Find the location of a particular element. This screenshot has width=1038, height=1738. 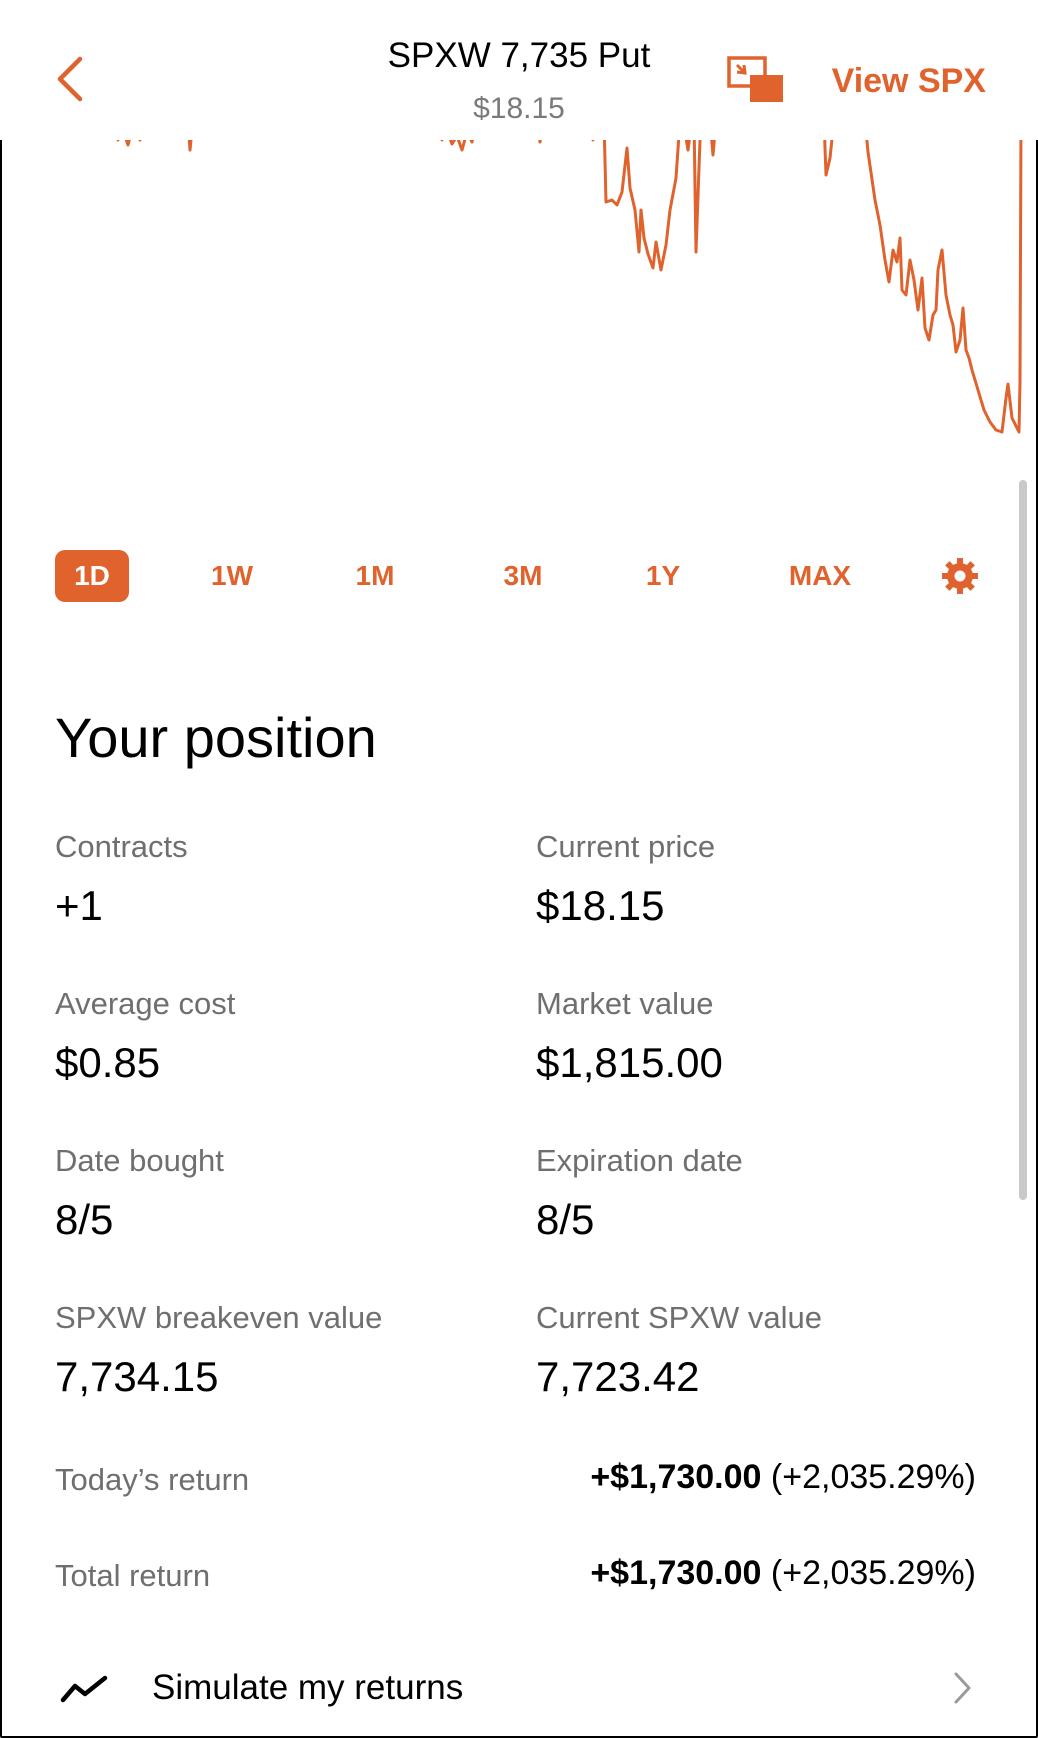

scrollbar is located at coordinates (1023, 840).